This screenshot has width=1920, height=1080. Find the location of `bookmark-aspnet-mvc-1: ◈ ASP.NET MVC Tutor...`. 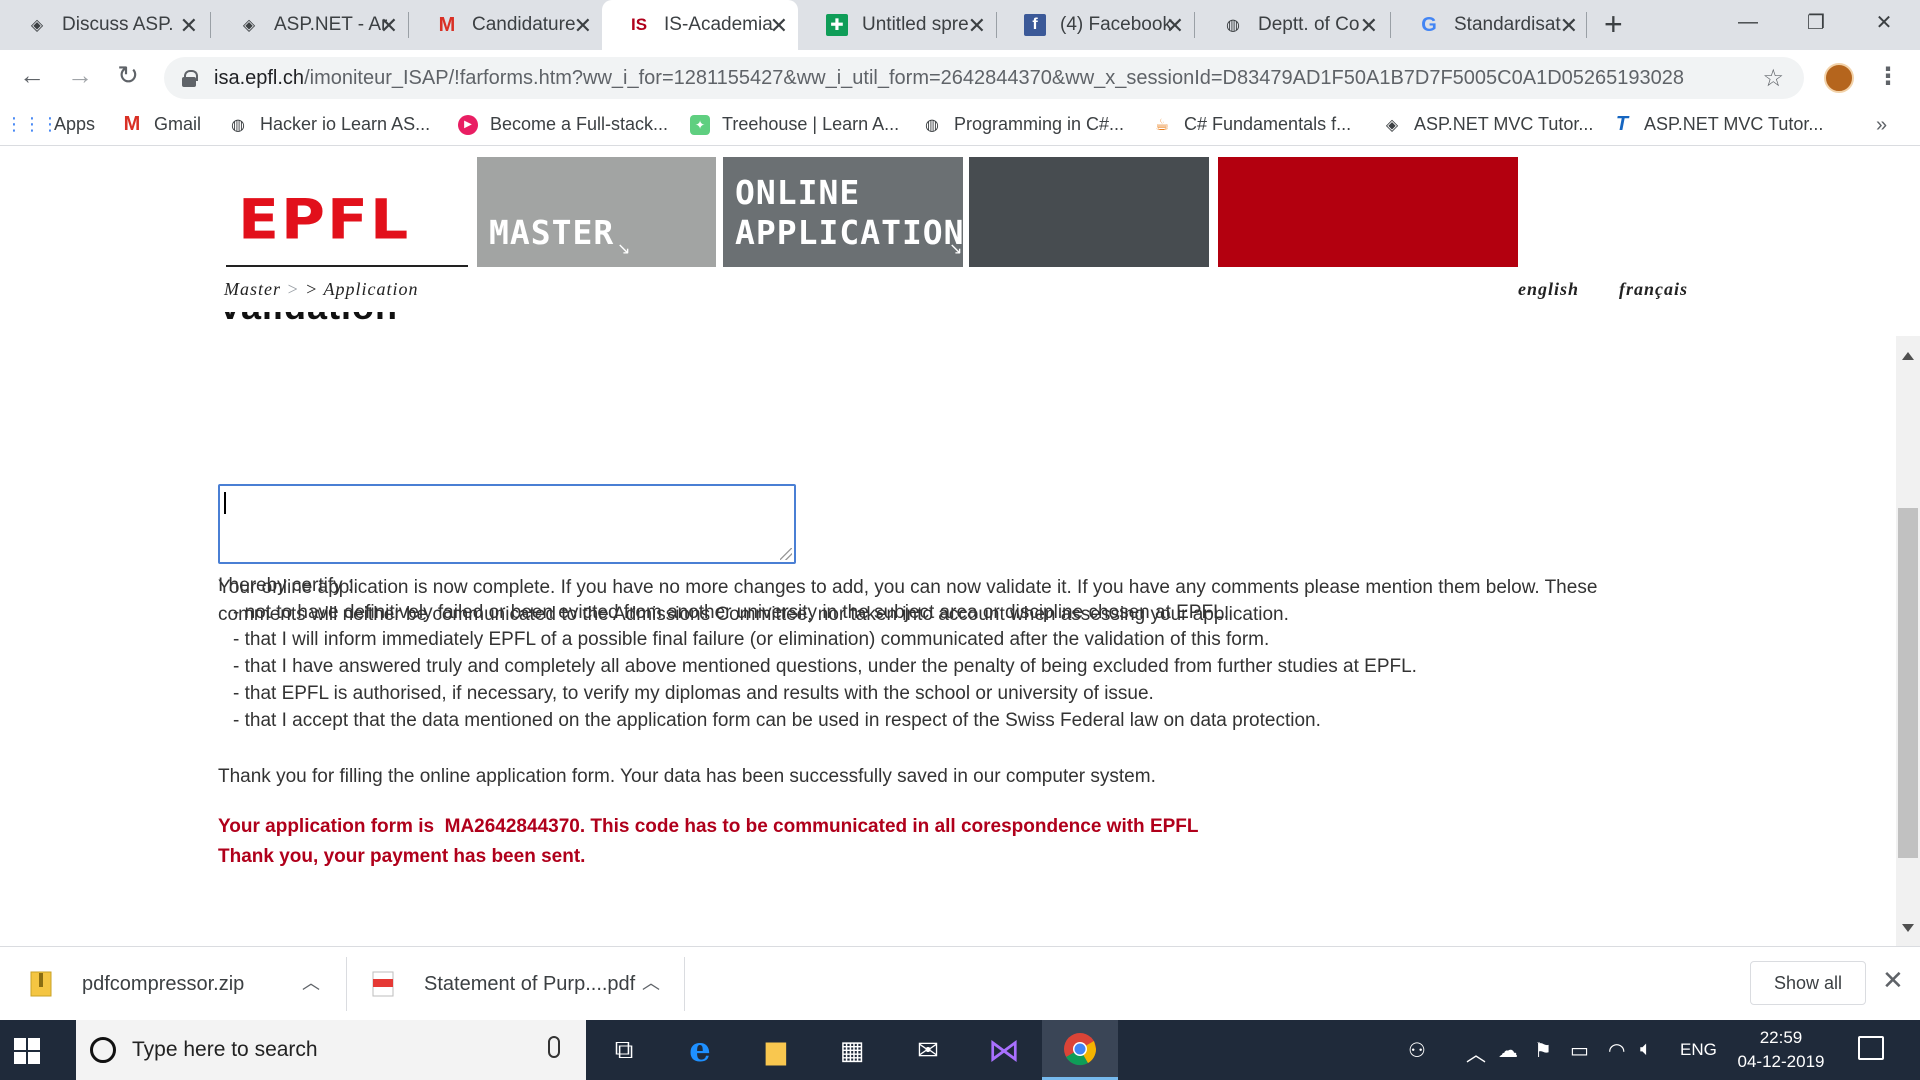

bookmark-aspnet-mvc-1: ◈ ASP.NET MVC Tutor... is located at coordinates (1488, 124).